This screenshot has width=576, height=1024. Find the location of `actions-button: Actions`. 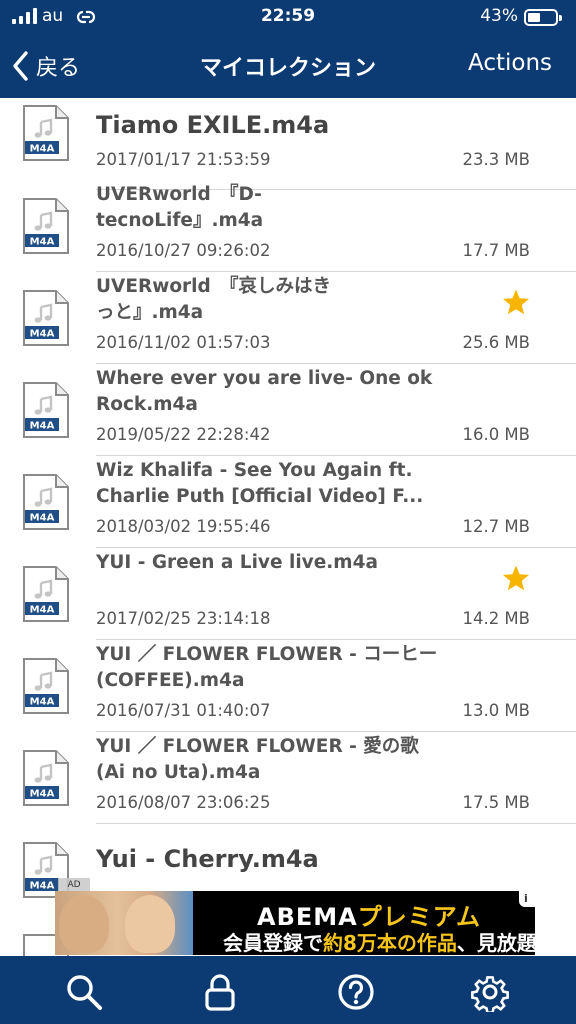

actions-button: Actions is located at coordinates (510, 63).